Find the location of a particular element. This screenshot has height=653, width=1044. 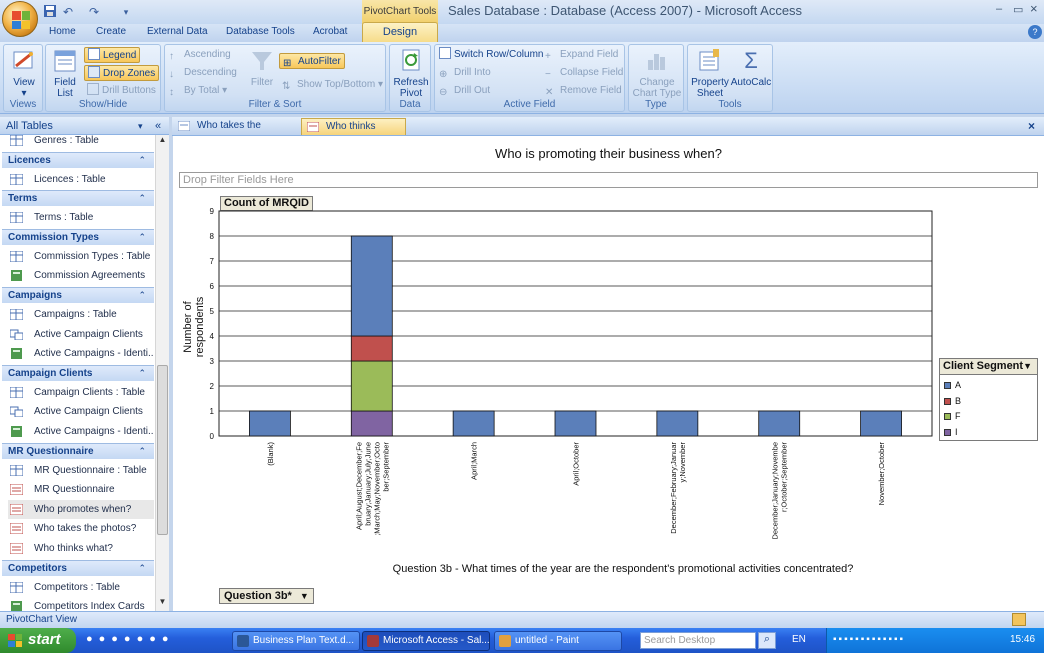

legend-label: I is located at coordinates (956, 431).